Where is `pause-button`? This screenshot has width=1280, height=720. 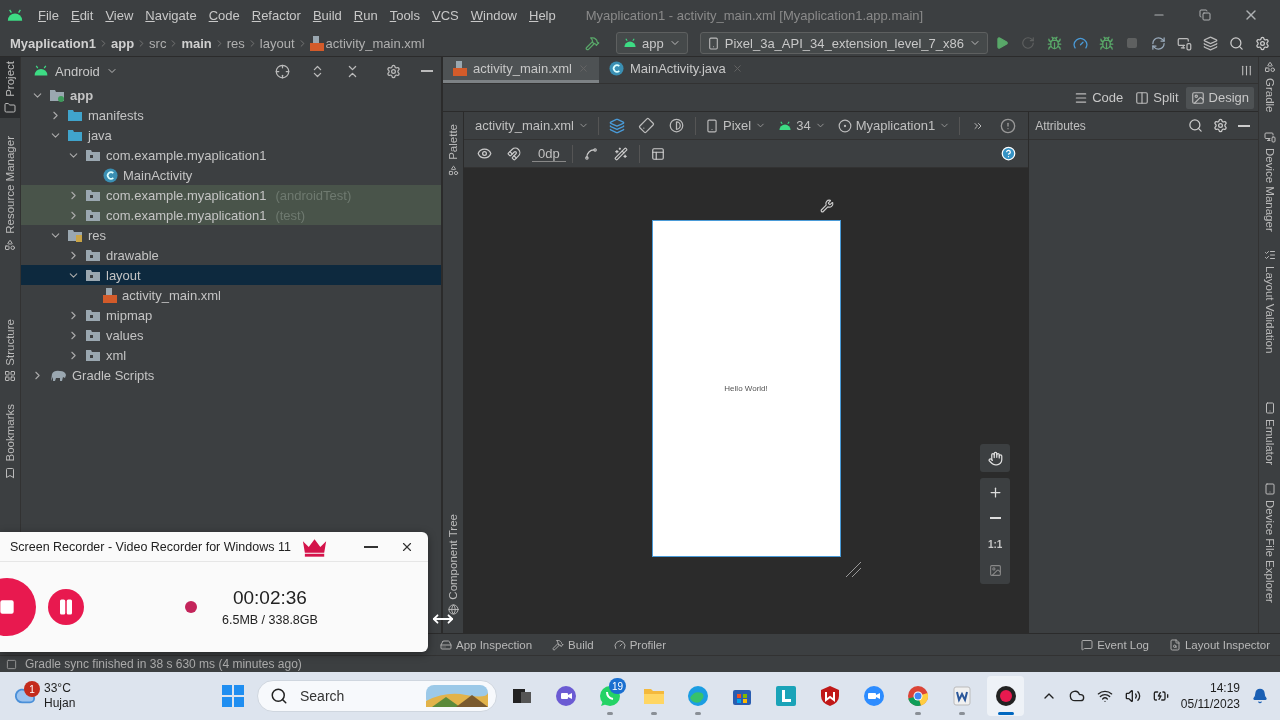 pause-button is located at coordinates (66, 607).